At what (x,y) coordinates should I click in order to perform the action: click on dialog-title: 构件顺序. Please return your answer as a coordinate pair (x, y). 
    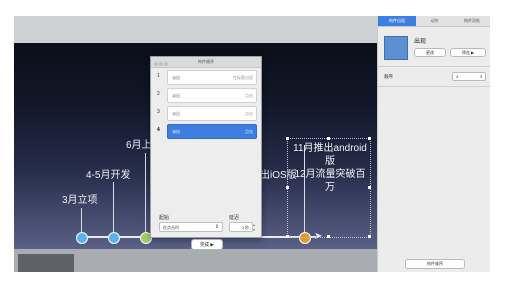
    Looking at the image, I should click on (206, 61).